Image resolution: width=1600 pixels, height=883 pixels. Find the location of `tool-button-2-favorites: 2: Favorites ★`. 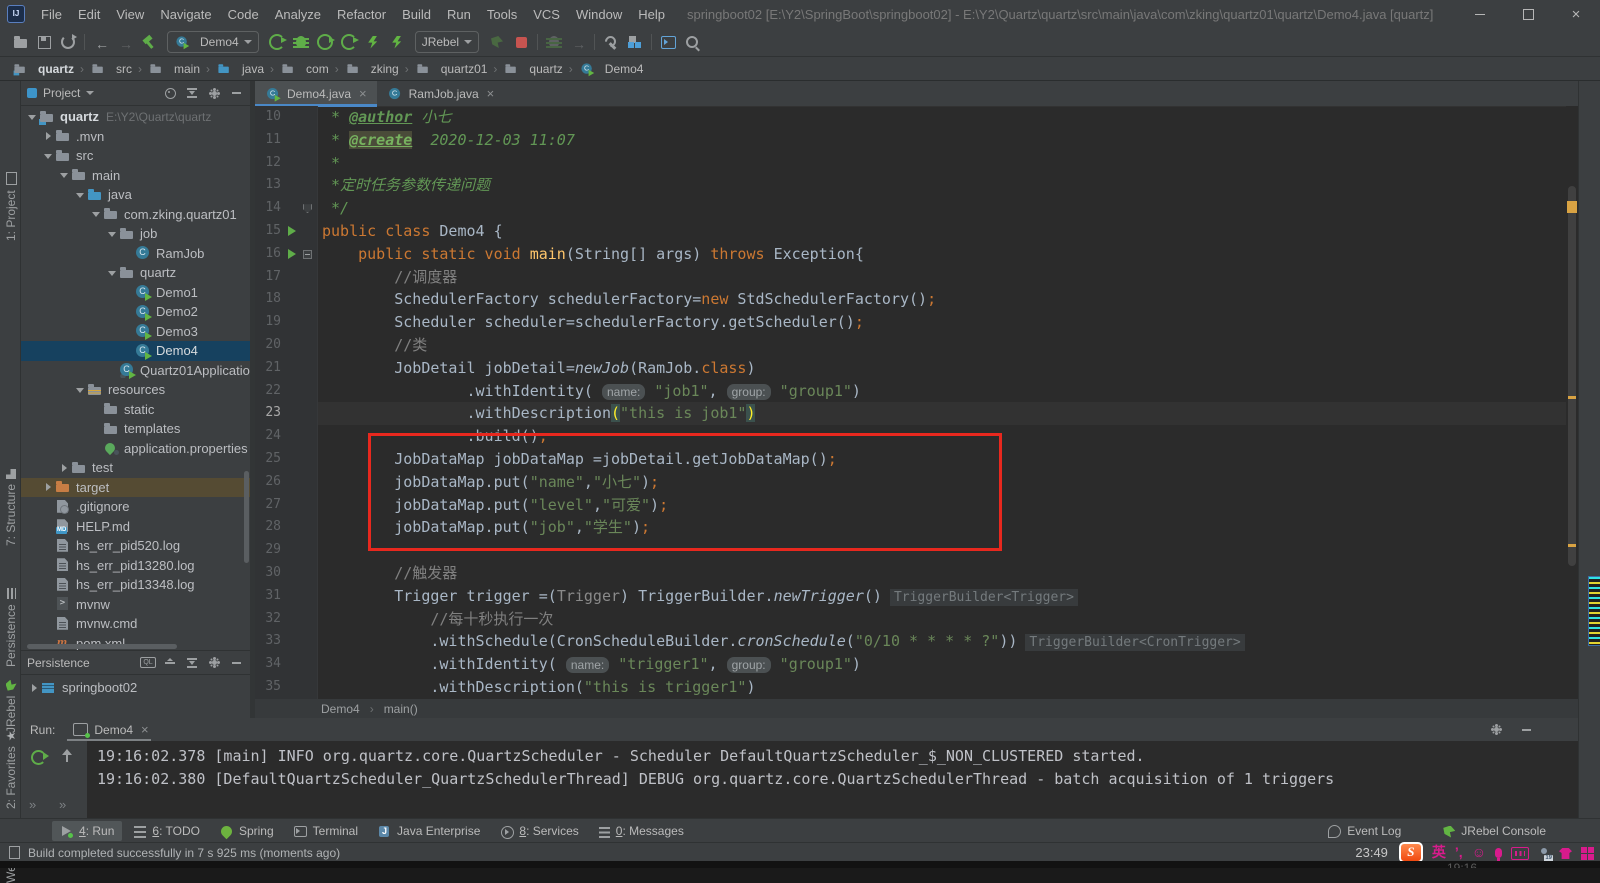

tool-button-2-favorites: 2: Favorites ★ is located at coordinates (11, 770).